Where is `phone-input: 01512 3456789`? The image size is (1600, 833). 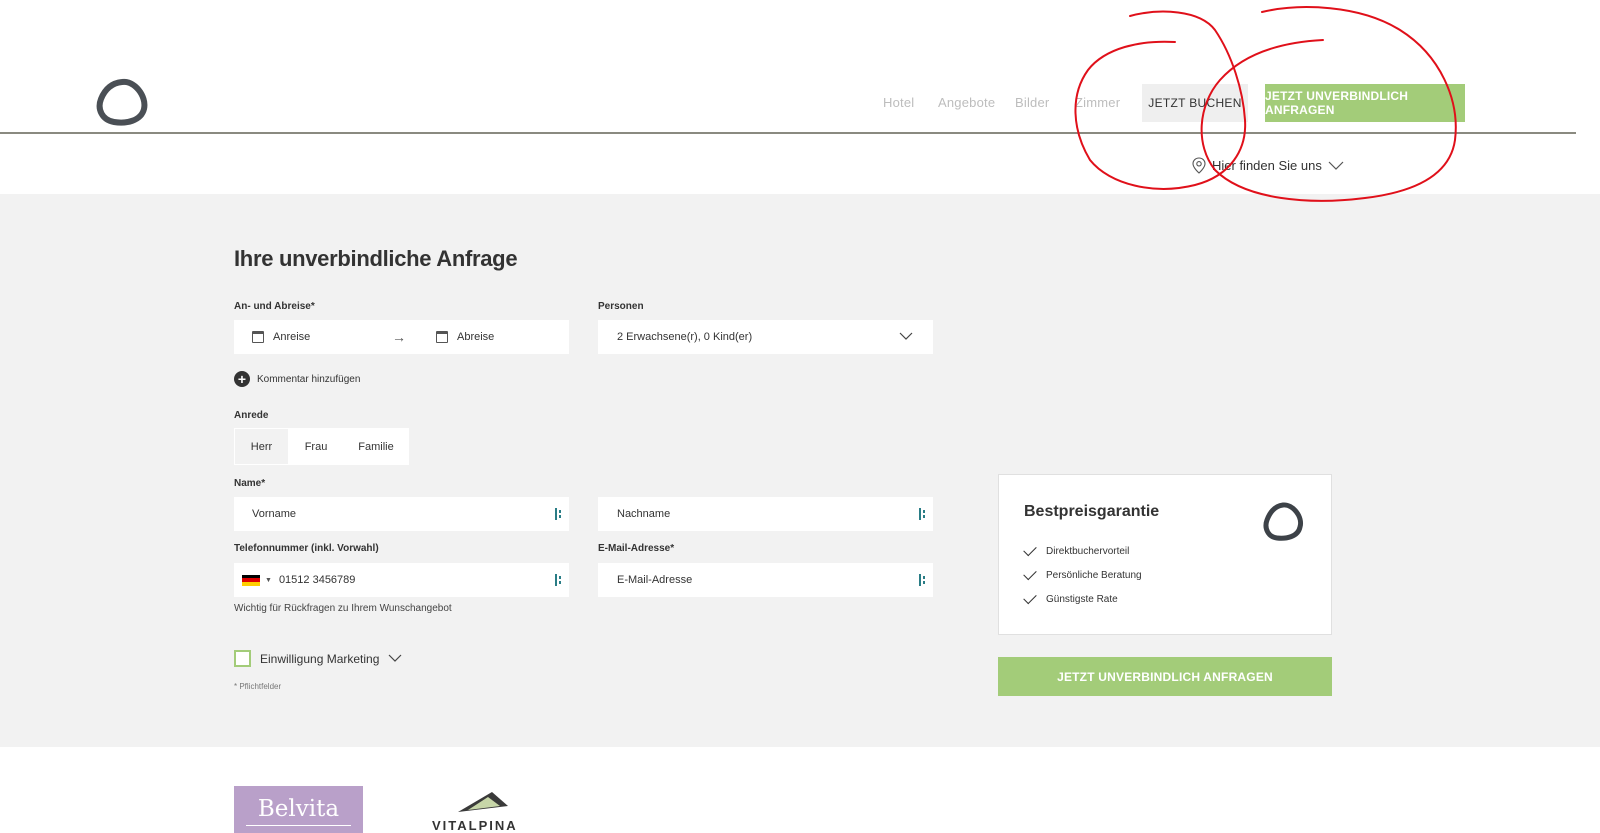 phone-input: 01512 3456789 is located at coordinates (317, 580).